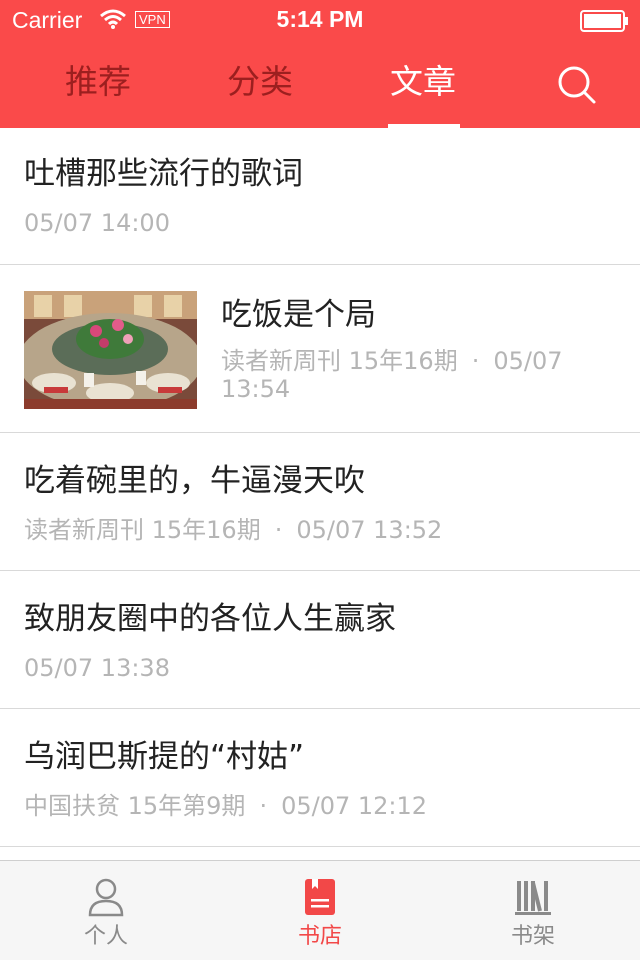 Image resolution: width=640 pixels, height=961 pixels. Describe the element at coordinates (533, 898) in the screenshot. I see `bookshelf-icon` at that location.